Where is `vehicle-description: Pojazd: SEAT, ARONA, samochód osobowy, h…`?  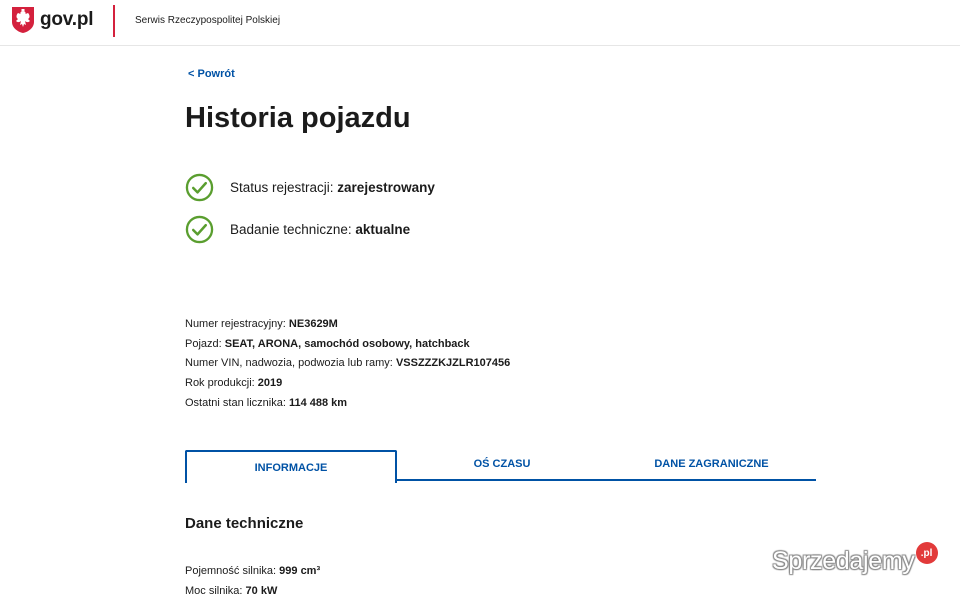
vehicle-description: Pojazd: SEAT, ARONA, samochód osobowy, h… is located at coordinates (327, 344).